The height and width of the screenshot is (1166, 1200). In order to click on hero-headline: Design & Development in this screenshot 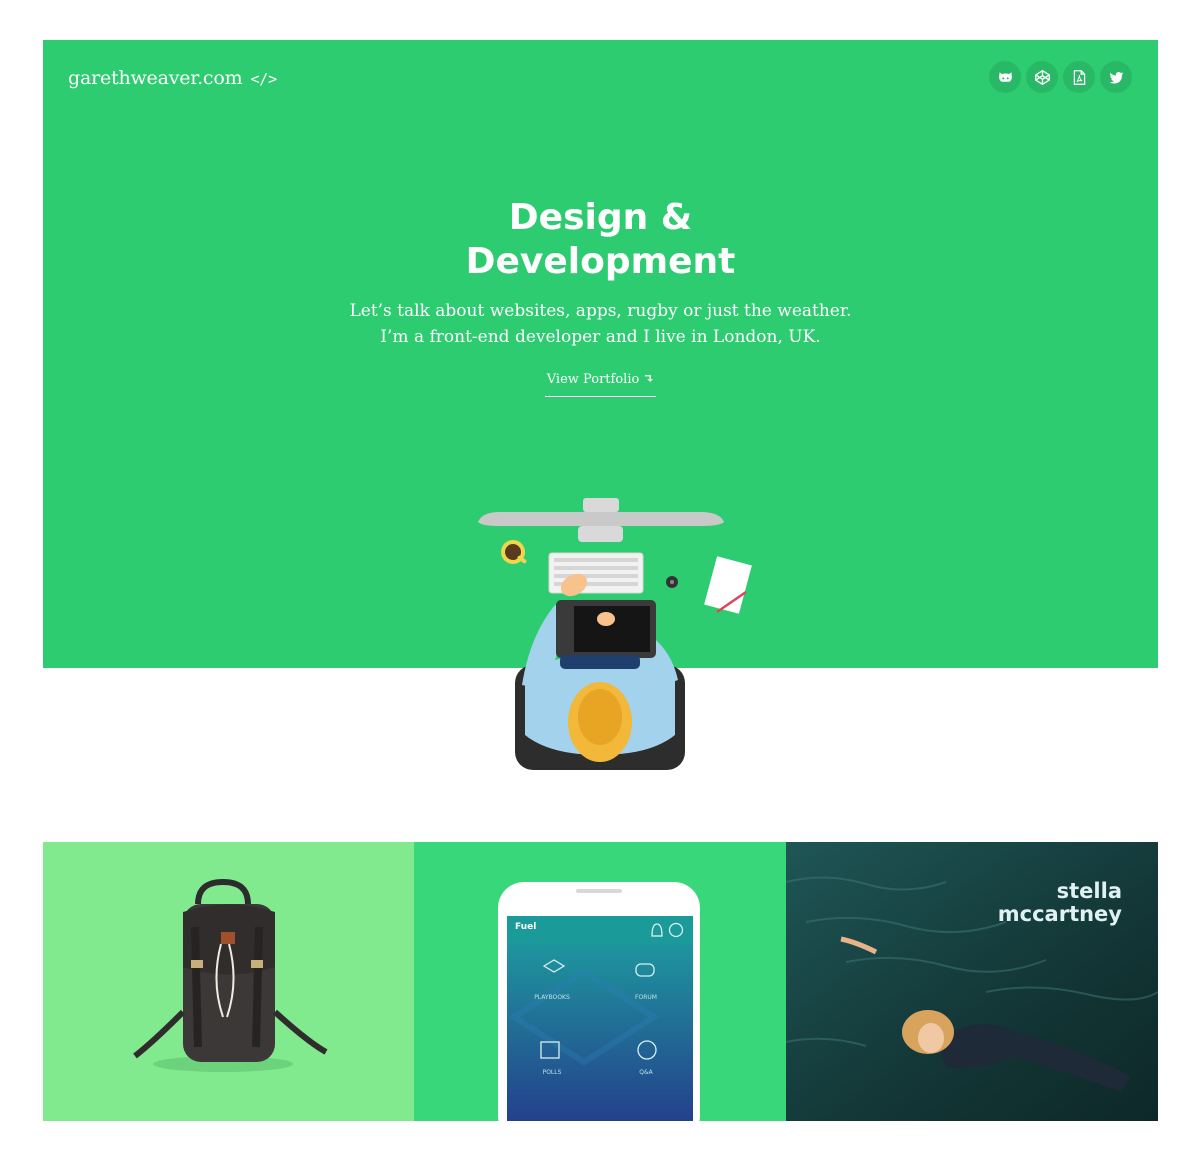, I will do `click(600, 240)`.